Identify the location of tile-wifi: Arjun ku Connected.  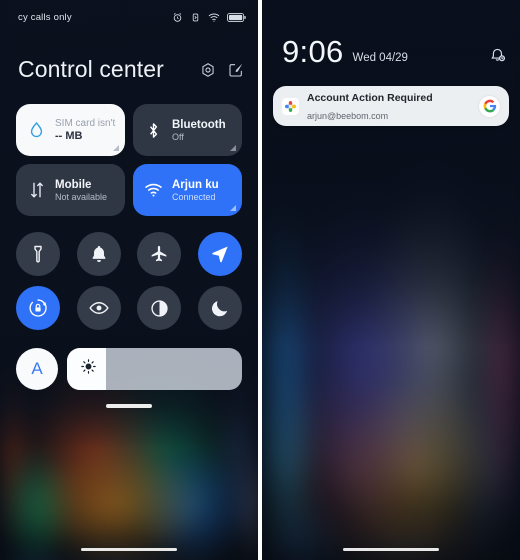
(187, 190).